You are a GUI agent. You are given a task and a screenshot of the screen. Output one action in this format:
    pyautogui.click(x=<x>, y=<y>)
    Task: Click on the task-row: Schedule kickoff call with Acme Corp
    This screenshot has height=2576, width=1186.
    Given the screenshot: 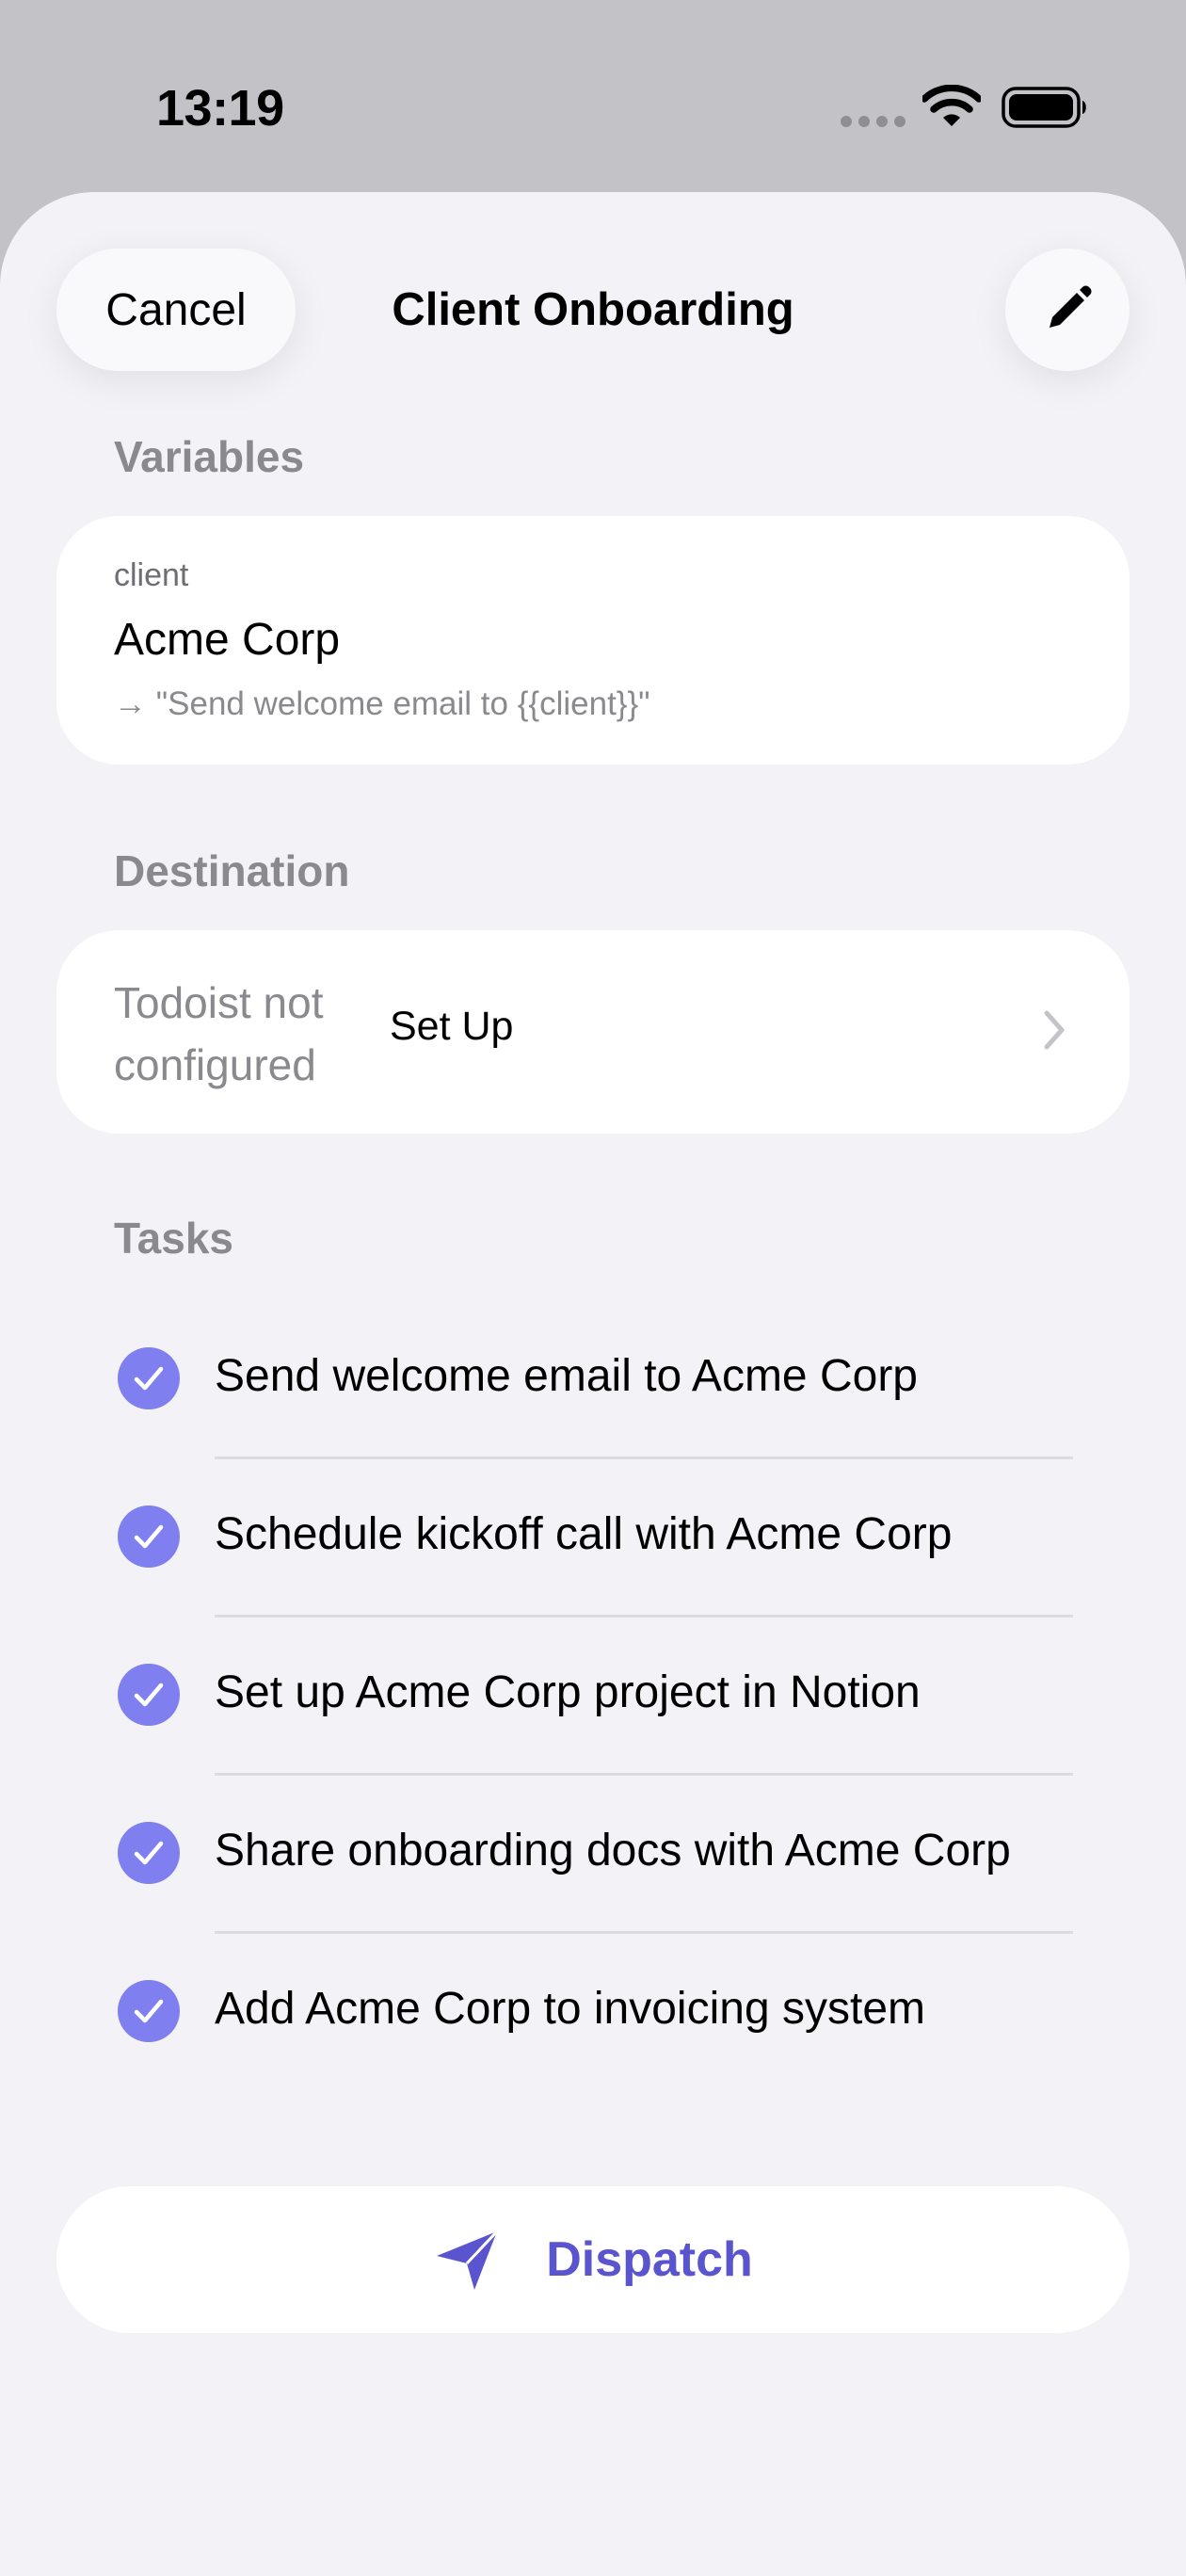 What is the action you would take?
    pyautogui.click(x=593, y=1537)
    